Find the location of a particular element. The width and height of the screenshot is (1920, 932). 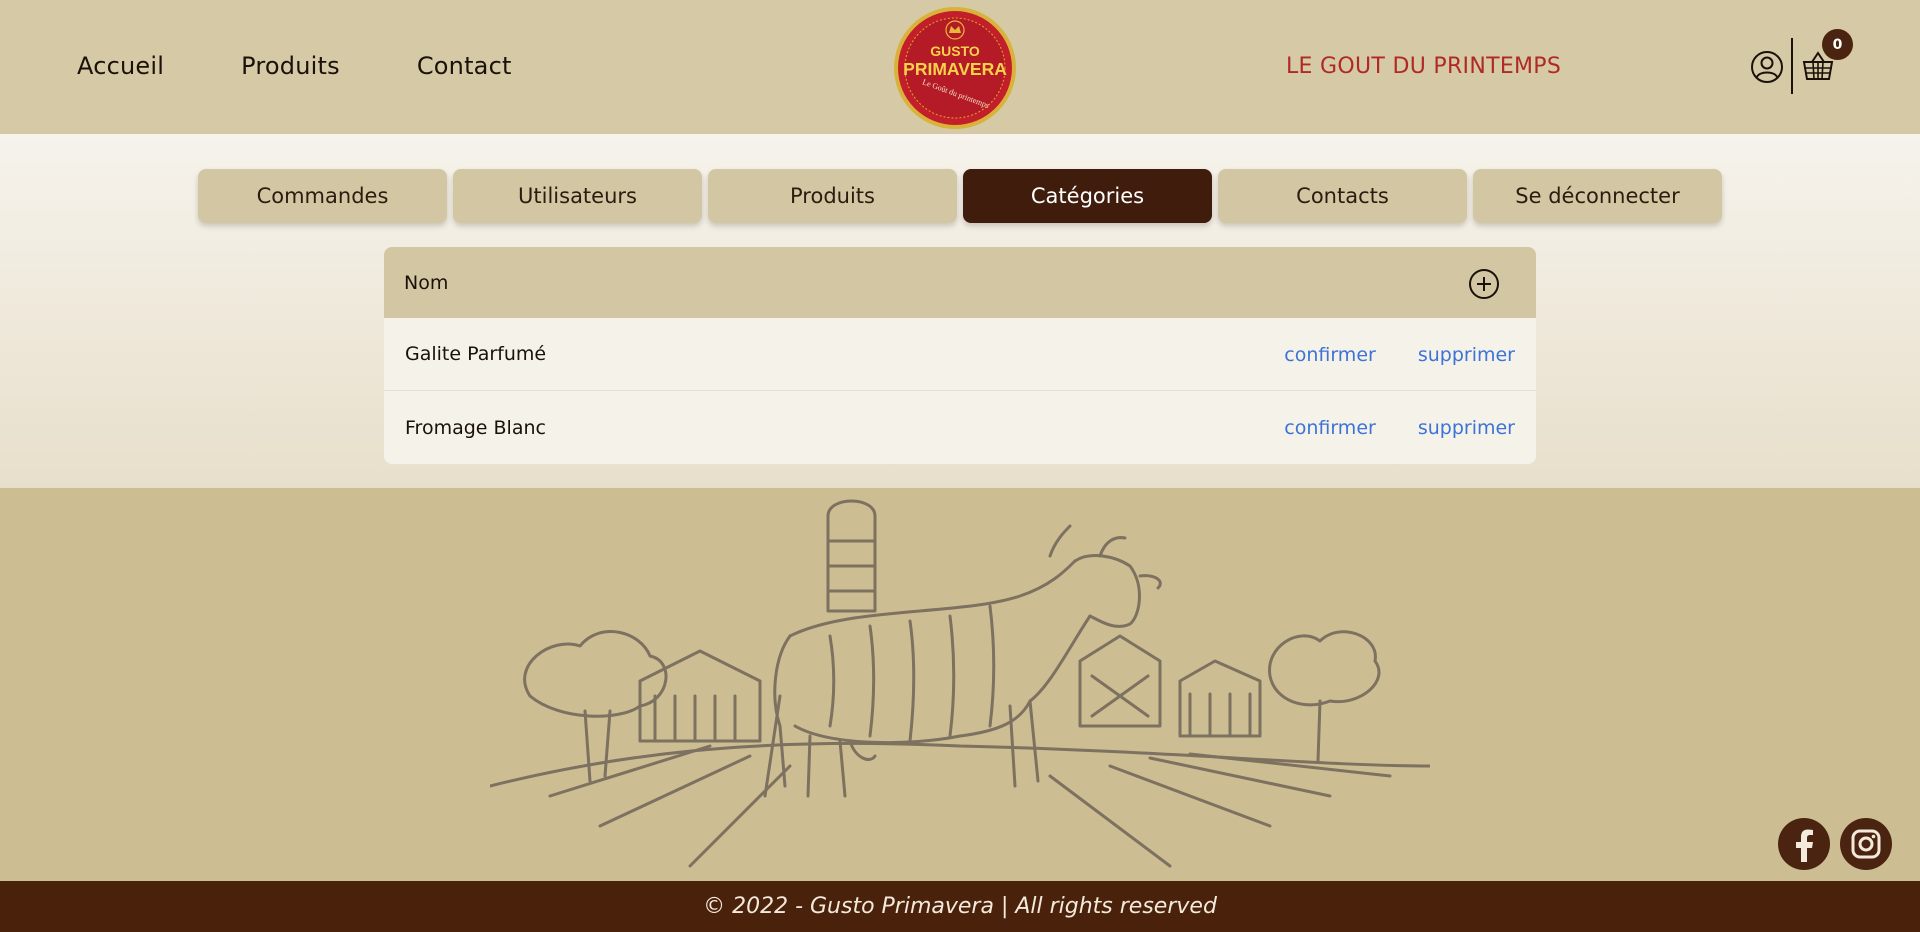

instagram-link is located at coordinates (1866, 844).